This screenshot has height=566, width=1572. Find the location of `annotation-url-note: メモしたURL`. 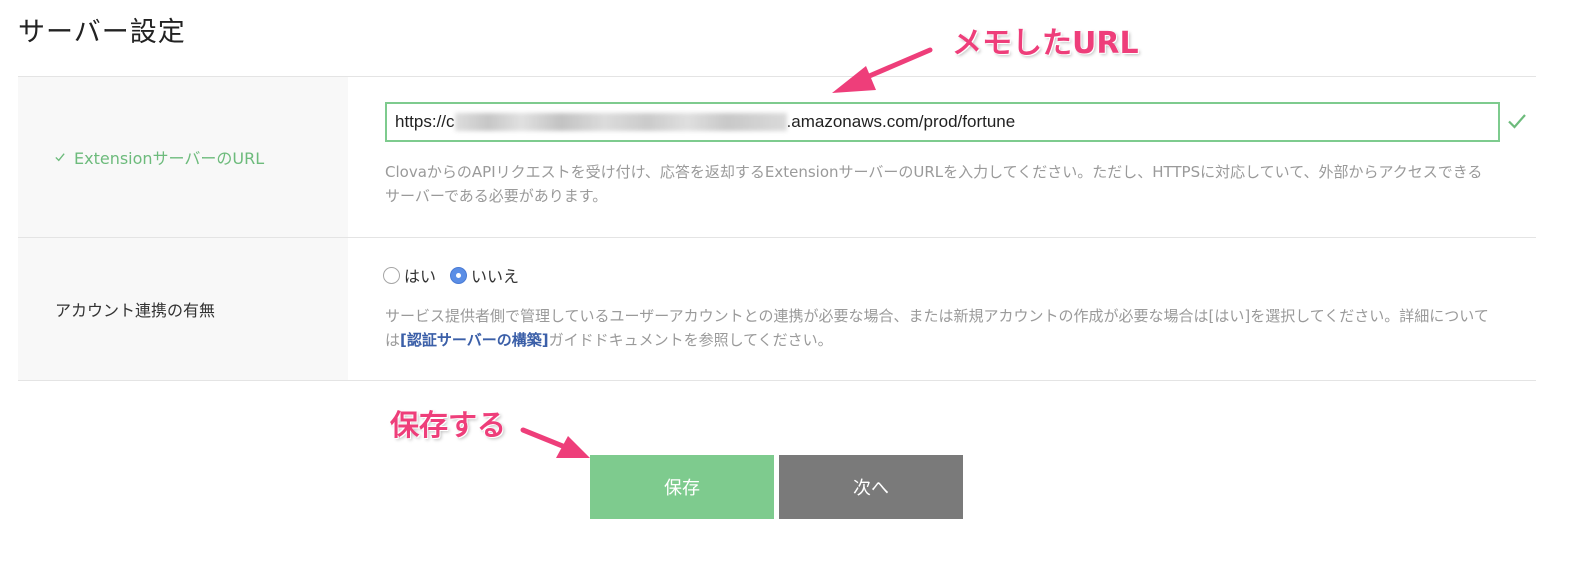

annotation-url-note: メモしたURL is located at coordinates (1045, 43).